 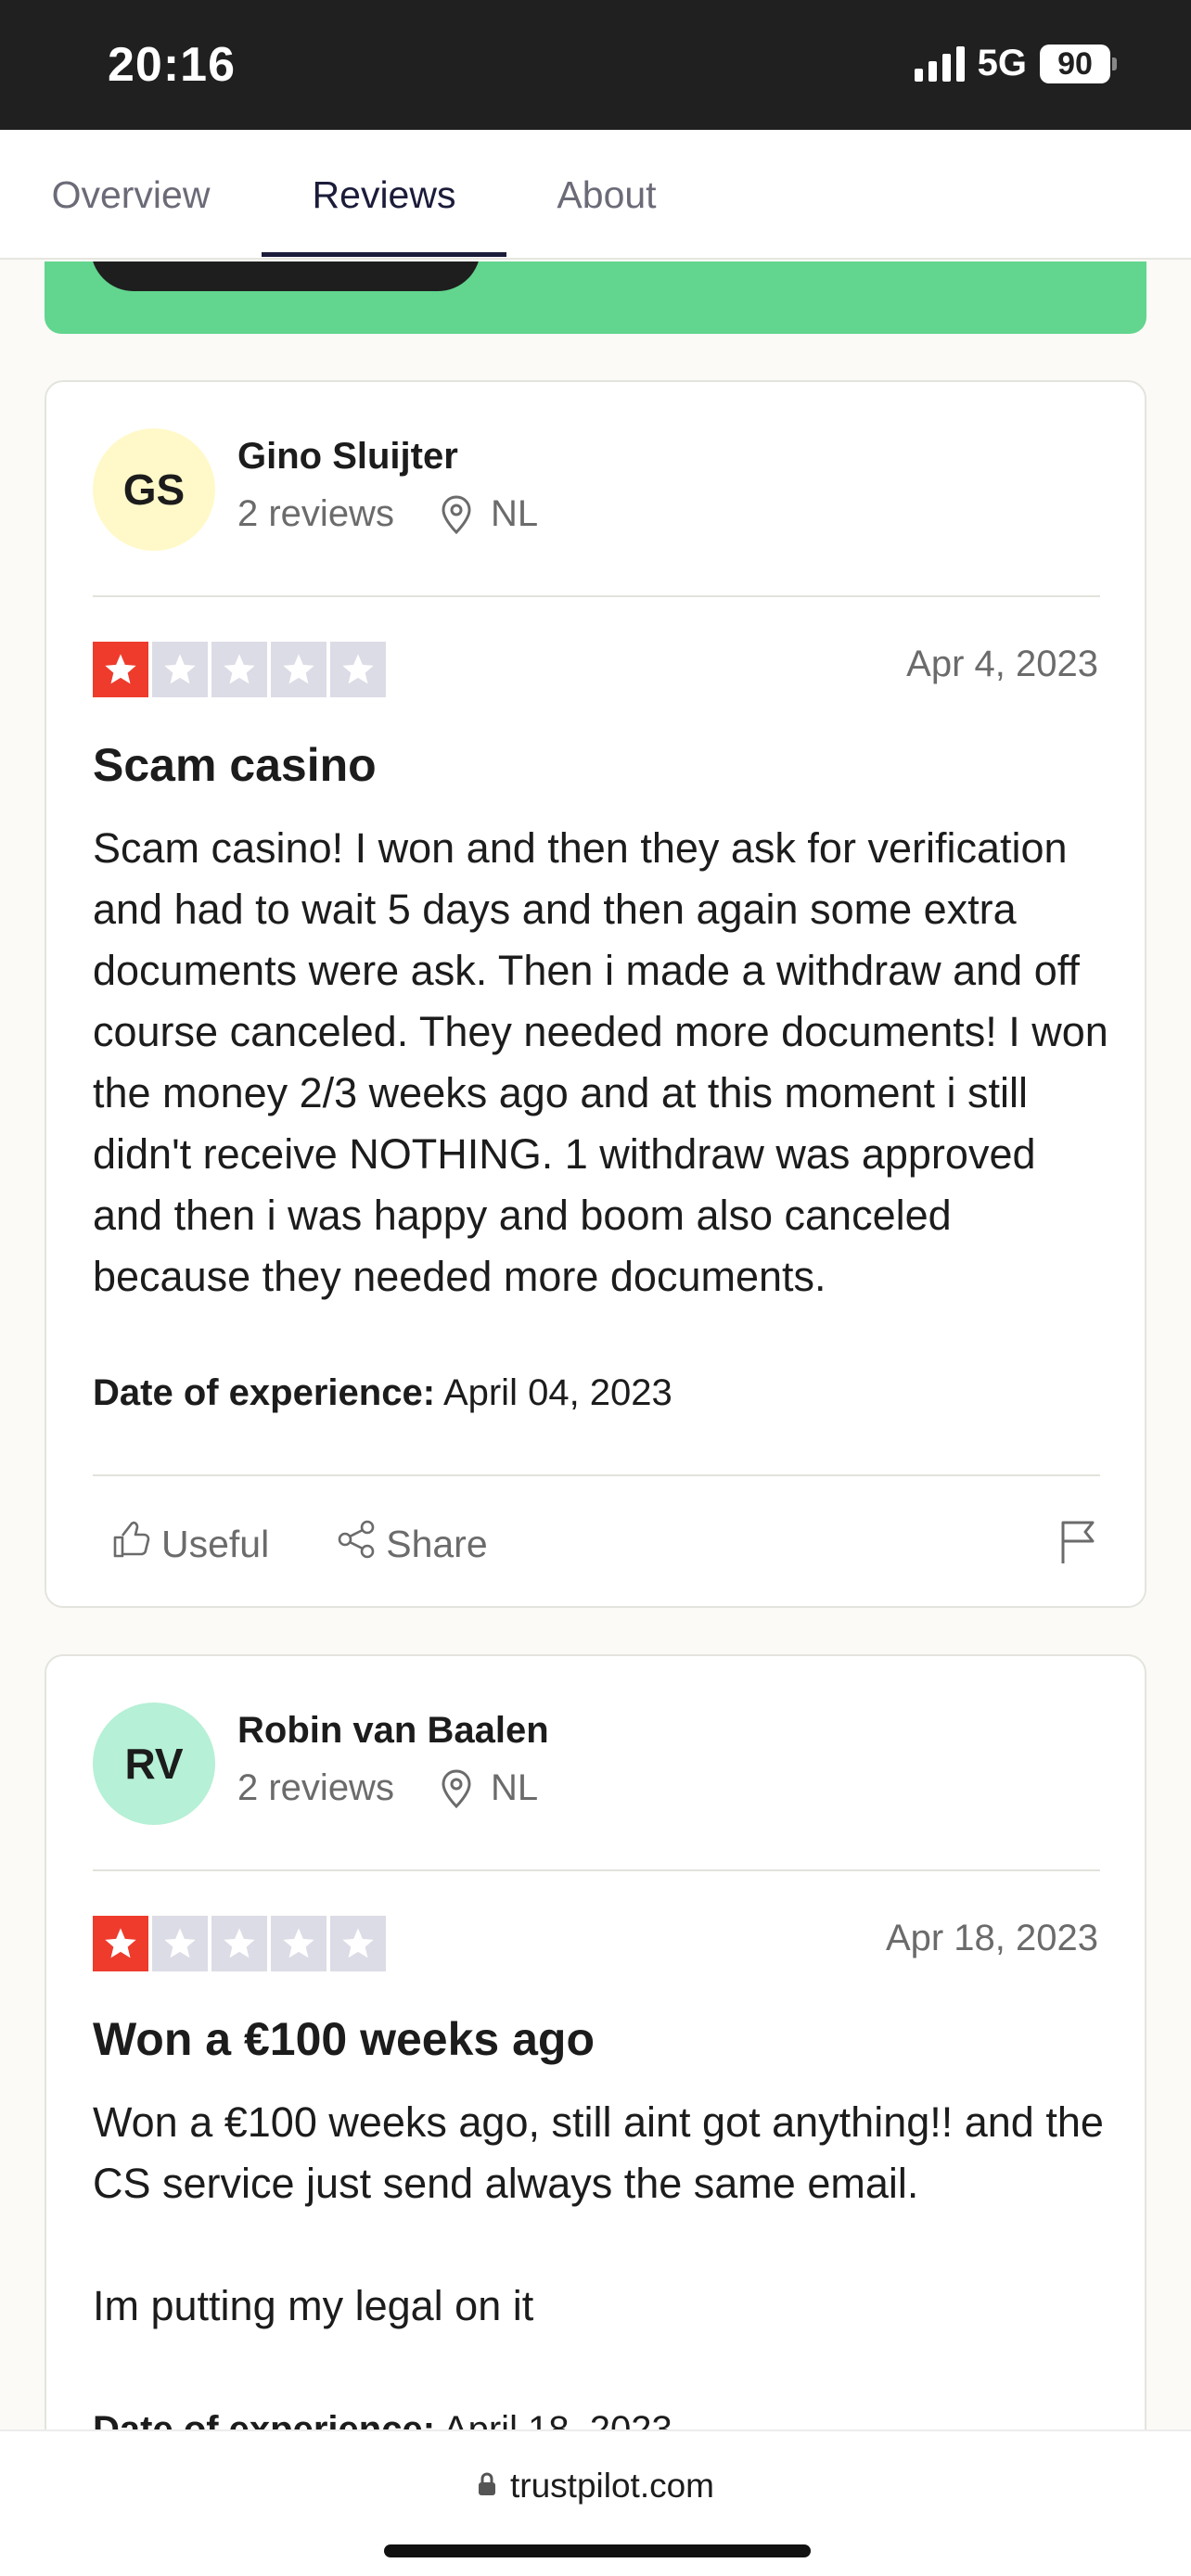 I want to click on status-time: 20:16, so click(x=172, y=65).